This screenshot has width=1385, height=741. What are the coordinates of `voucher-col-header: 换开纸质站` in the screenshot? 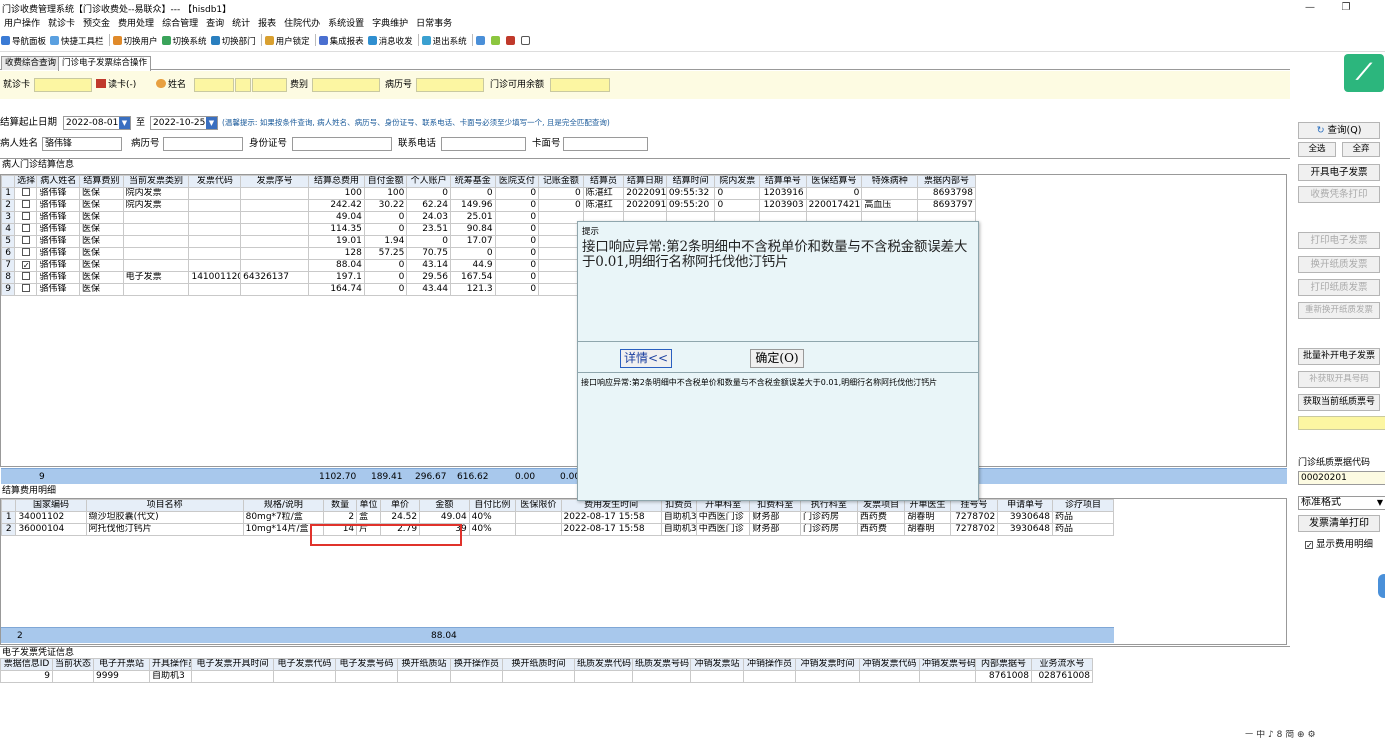 It's located at (424, 664).